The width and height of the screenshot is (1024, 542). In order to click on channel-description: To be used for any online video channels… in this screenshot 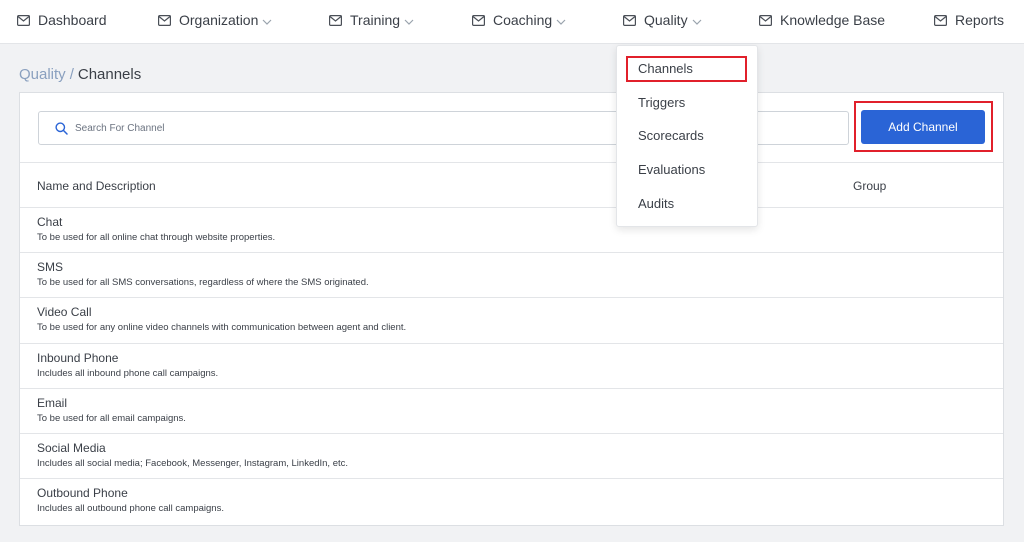, I will do `click(222, 328)`.